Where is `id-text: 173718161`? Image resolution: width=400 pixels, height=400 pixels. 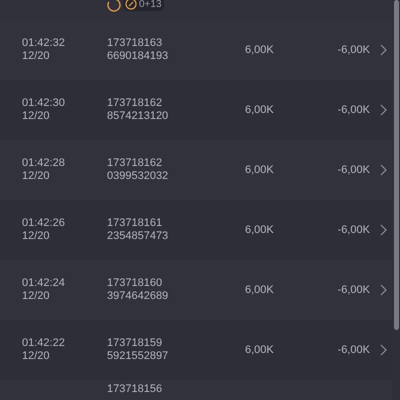 id-text: 173718161 is located at coordinates (135, 223).